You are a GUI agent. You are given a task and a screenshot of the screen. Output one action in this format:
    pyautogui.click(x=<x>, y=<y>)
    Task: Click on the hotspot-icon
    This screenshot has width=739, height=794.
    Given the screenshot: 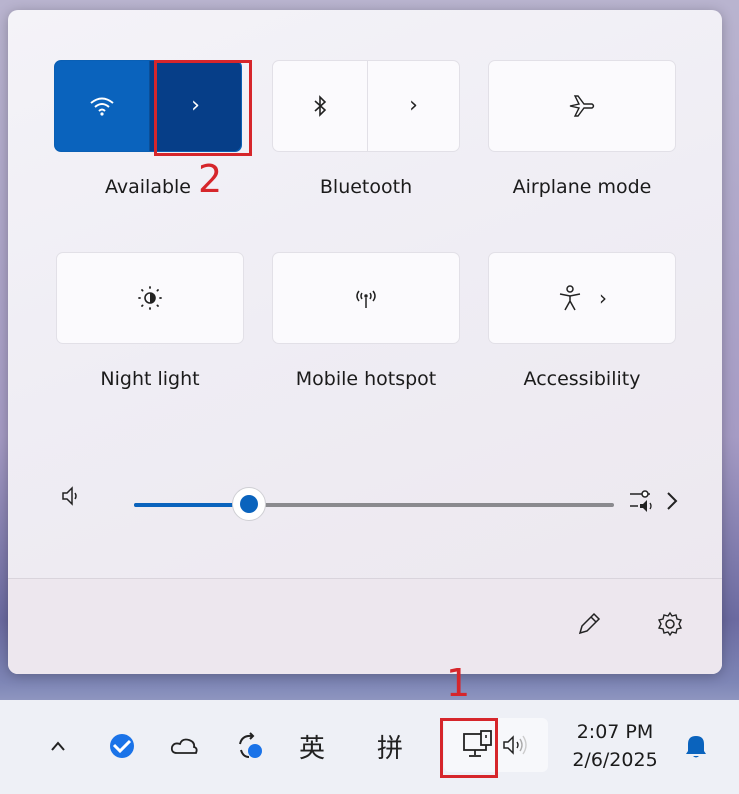 What is the action you would take?
    pyautogui.click(x=366, y=299)
    